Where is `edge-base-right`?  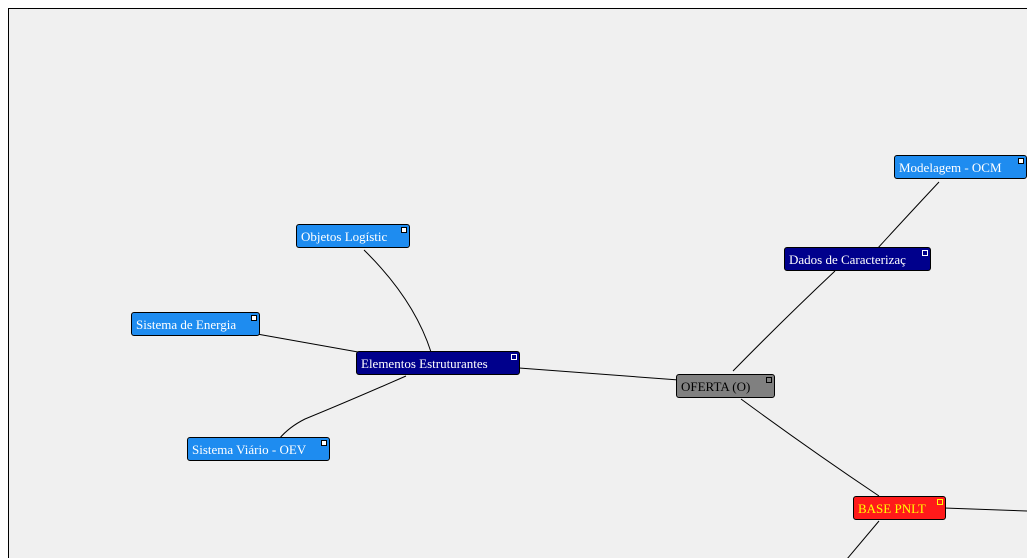
edge-base-right is located at coordinates (985, 509).